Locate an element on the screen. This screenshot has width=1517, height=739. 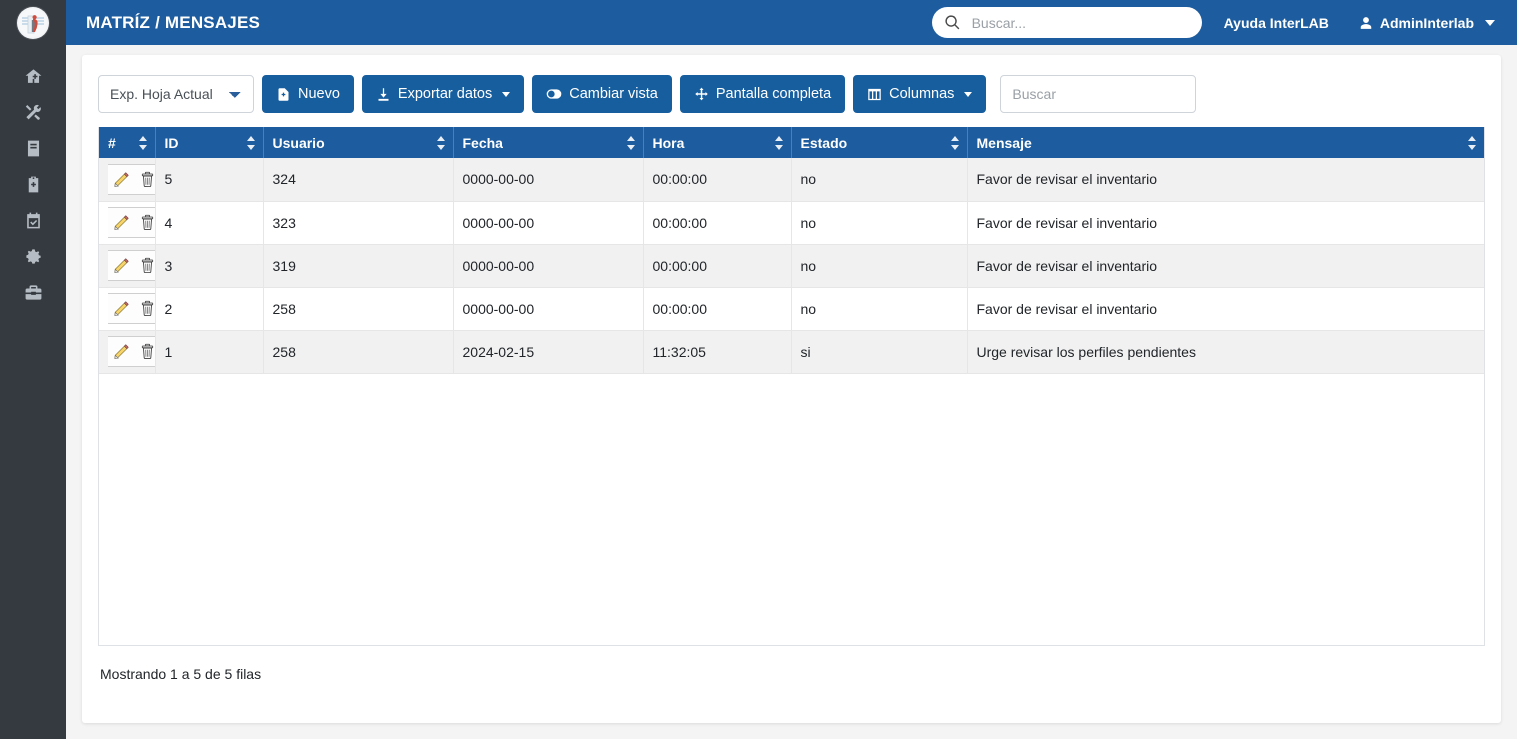
column-header-mensaje: Mensaje is located at coordinates (1225, 142).